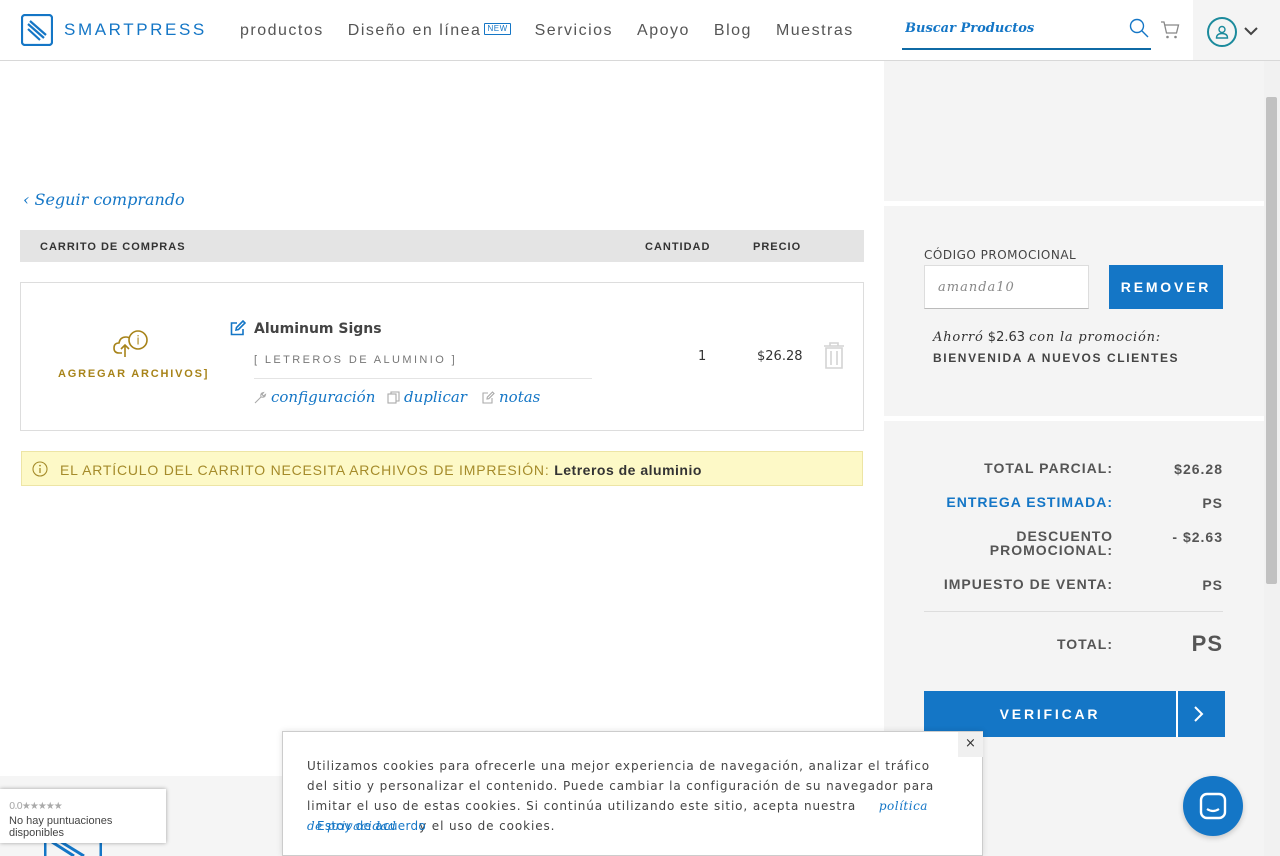  I want to click on scrollbar, so click(1272, 458).